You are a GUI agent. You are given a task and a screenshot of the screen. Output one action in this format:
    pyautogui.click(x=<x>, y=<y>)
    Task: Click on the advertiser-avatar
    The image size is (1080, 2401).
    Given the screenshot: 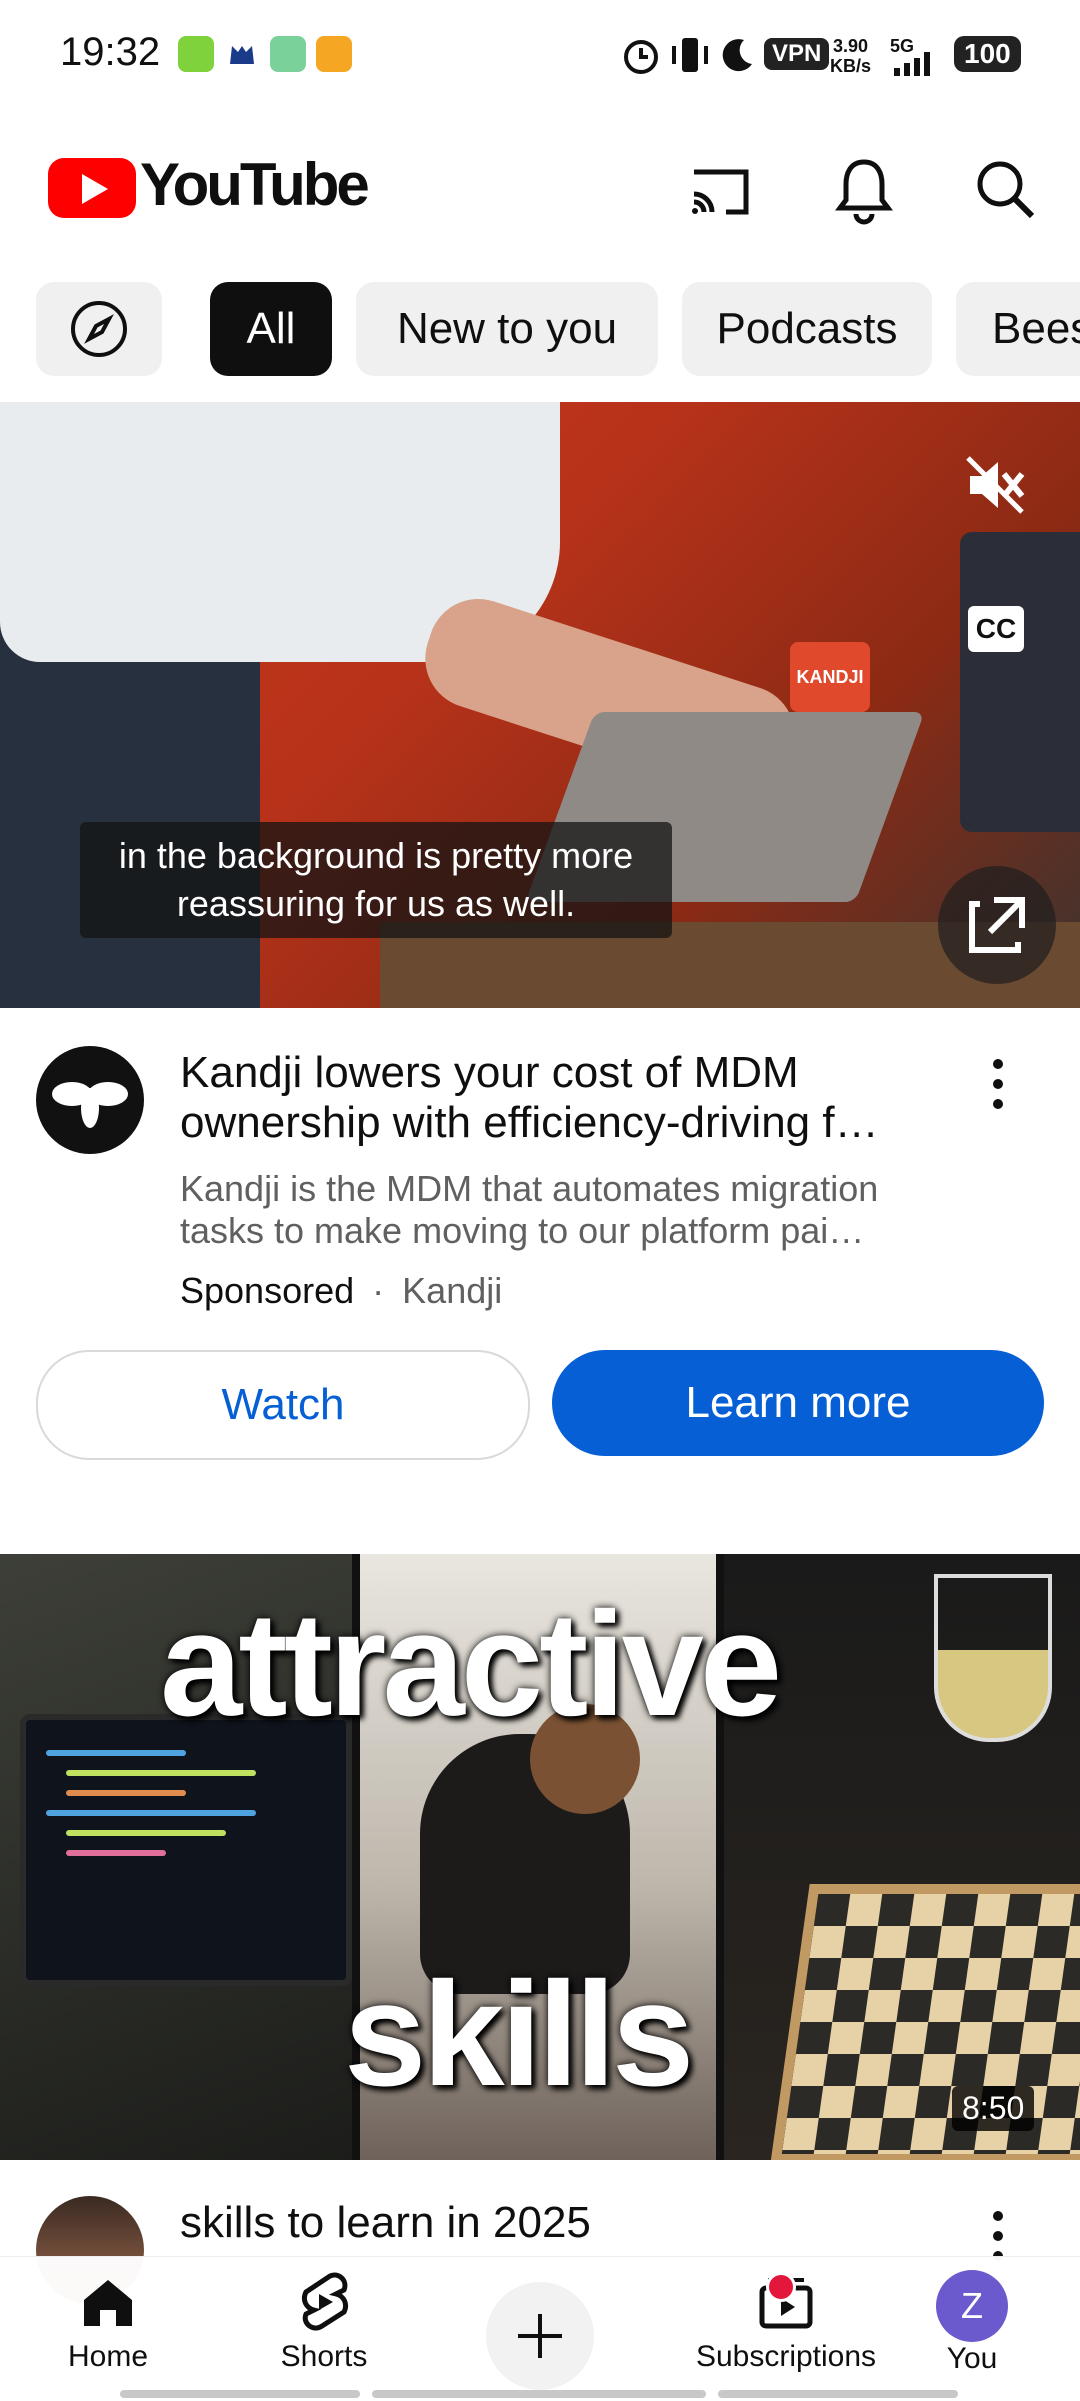 What is the action you would take?
    pyautogui.click(x=90, y=1100)
    